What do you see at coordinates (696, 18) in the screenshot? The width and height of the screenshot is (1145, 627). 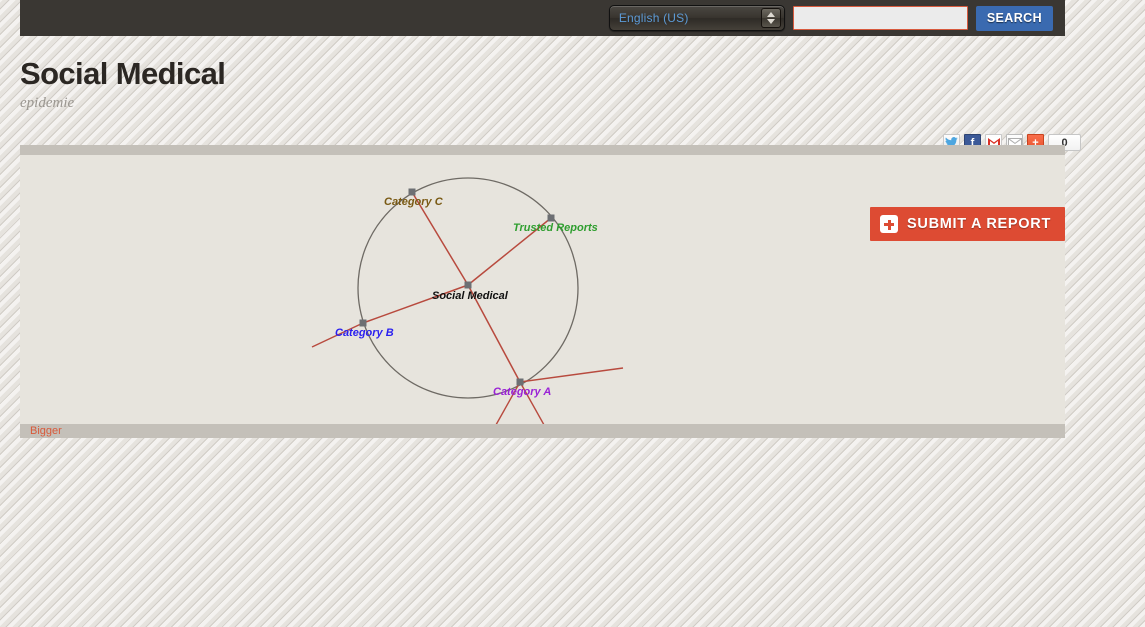 I see `language-select: English (US)` at bounding box center [696, 18].